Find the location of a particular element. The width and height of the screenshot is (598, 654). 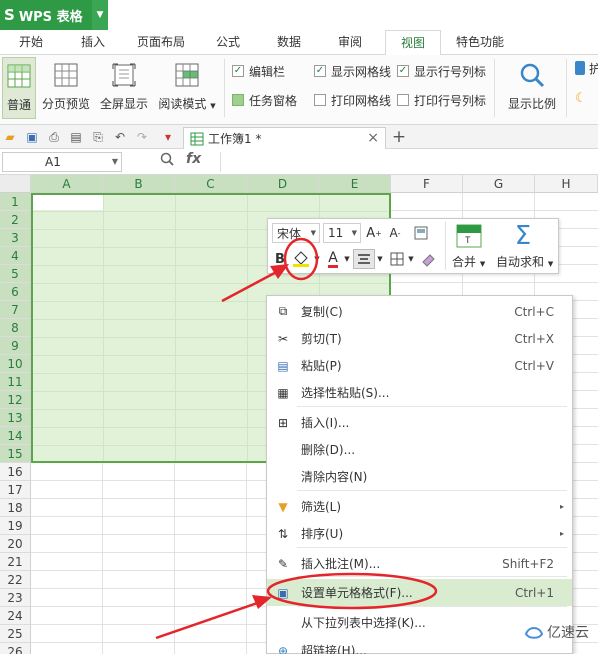

normal-view-button: 普通 is located at coordinates (19, 88).